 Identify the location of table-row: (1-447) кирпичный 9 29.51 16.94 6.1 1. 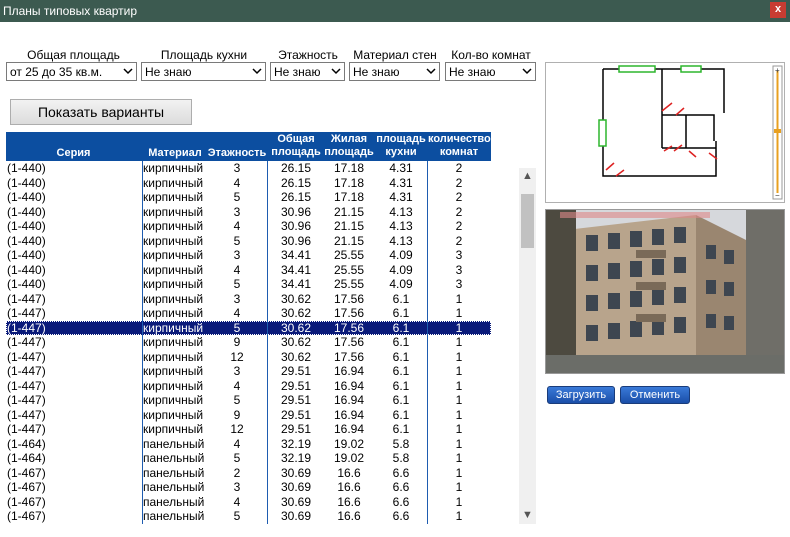
(248, 415).